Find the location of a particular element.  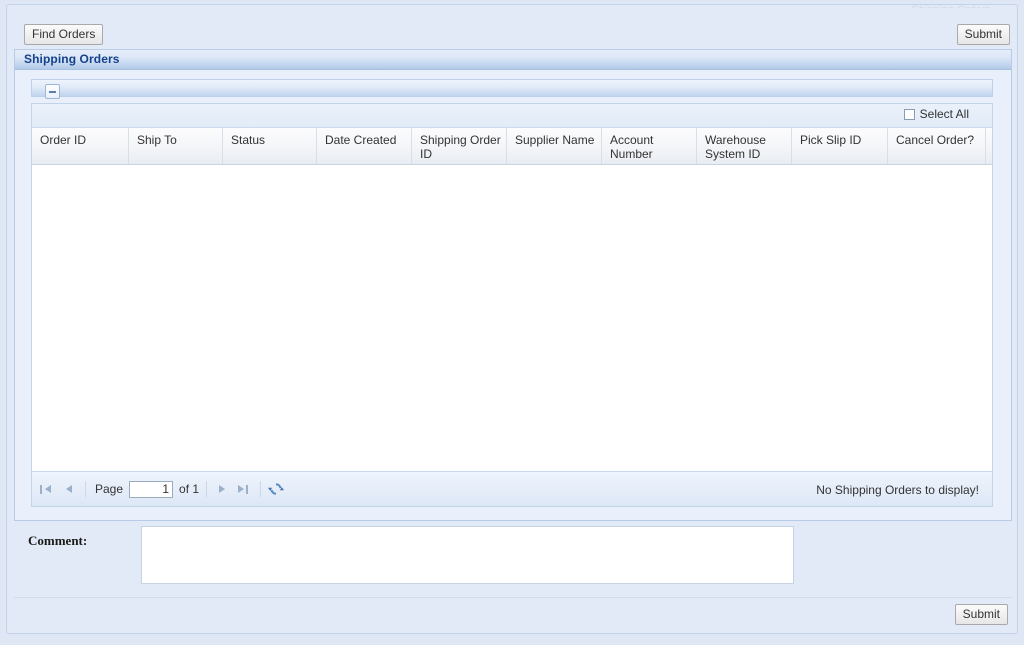

submit-button-top: Submit is located at coordinates (983, 34).